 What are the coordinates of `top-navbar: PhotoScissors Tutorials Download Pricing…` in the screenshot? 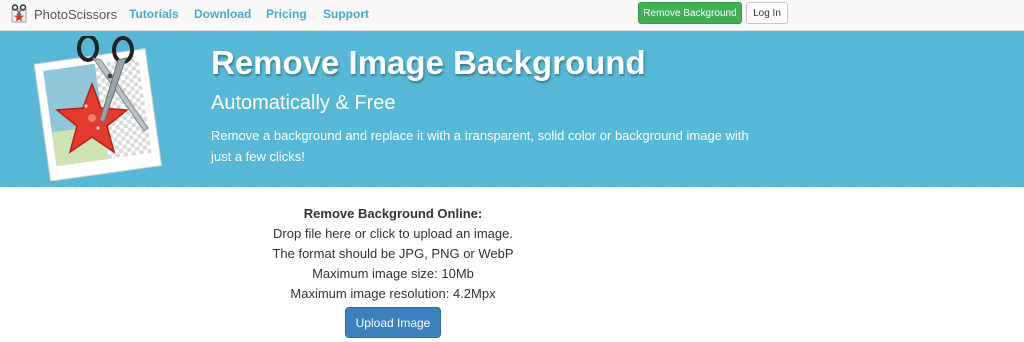 It's located at (512, 15).